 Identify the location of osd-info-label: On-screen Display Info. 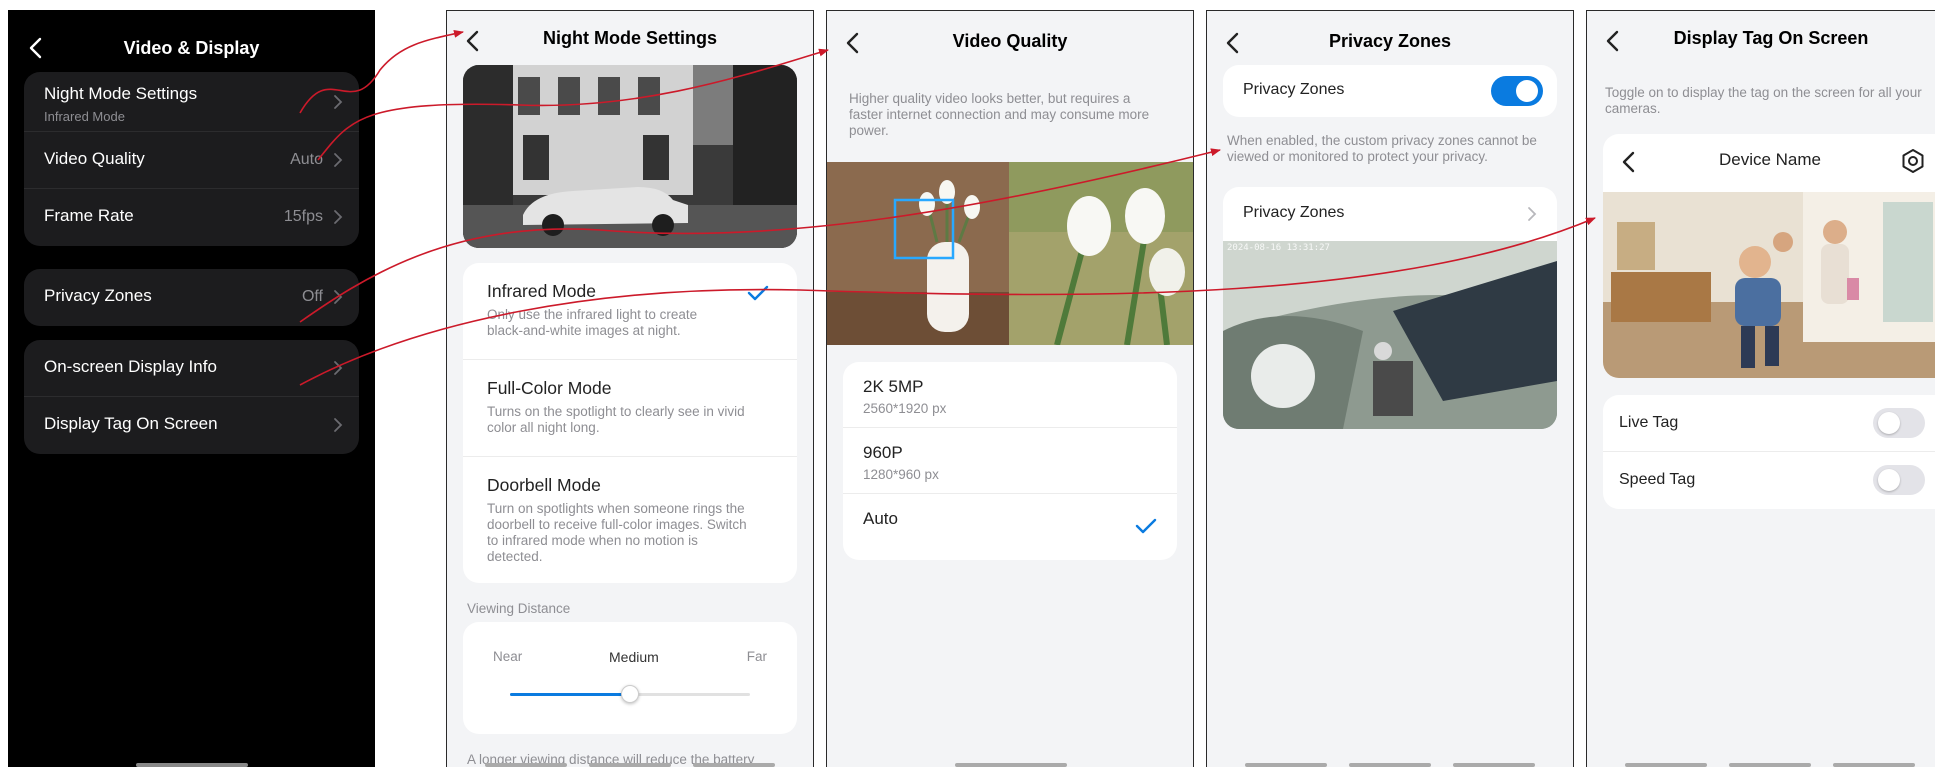
(130, 366).